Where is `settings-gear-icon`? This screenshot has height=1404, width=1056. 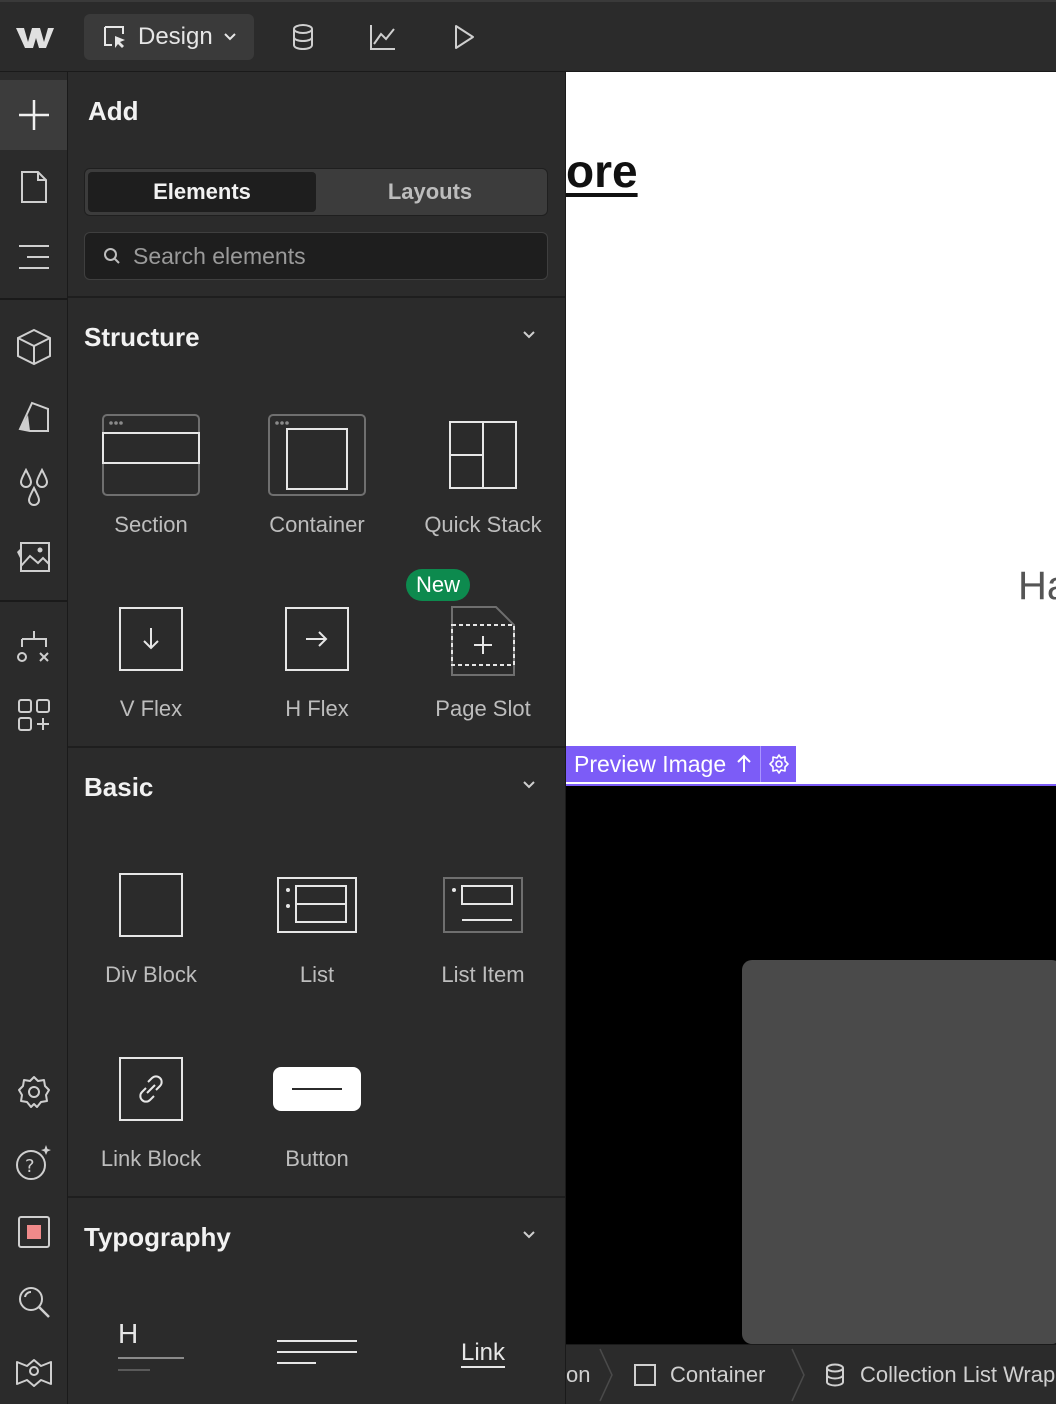 settings-gear-icon is located at coordinates (33, 1092).